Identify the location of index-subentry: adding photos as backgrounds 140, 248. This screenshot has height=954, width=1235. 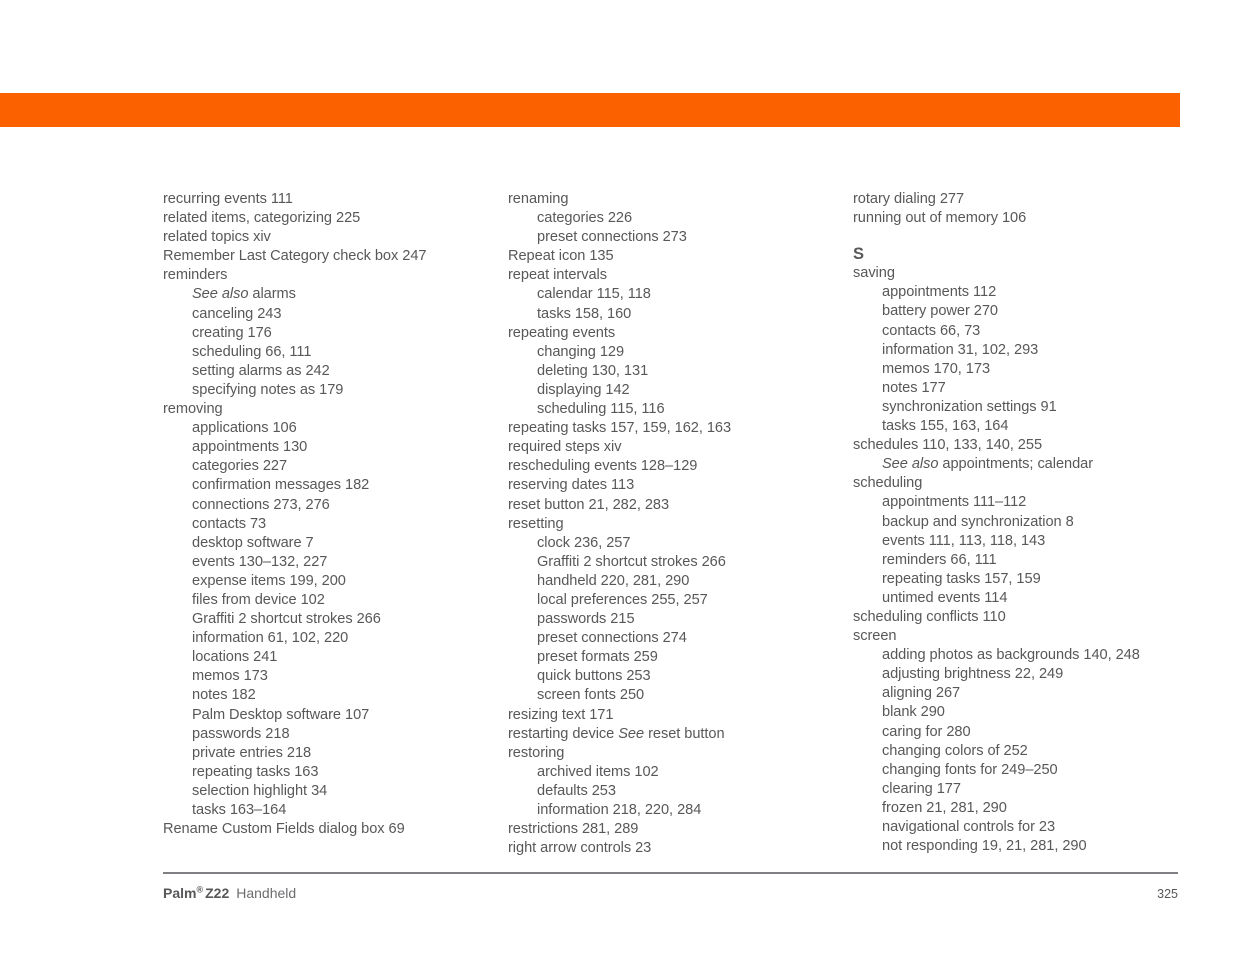
(1011, 655).